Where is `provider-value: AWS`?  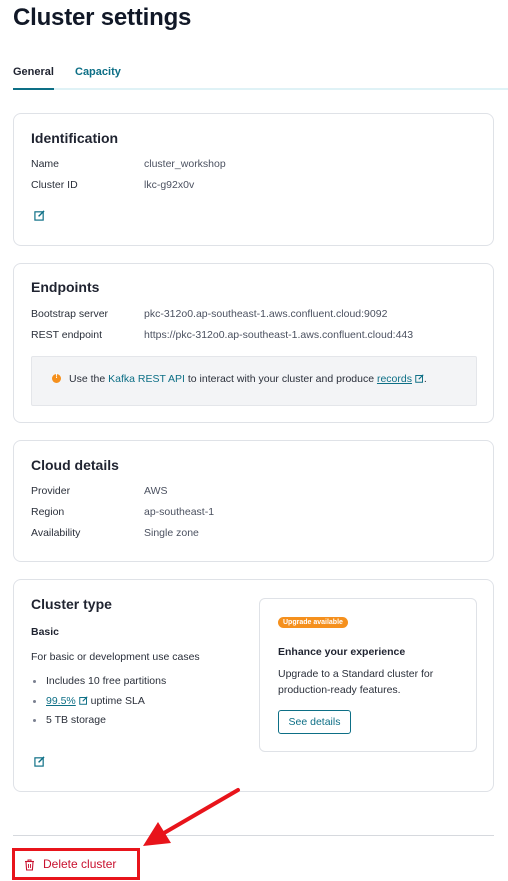 provider-value: AWS is located at coordinates (156, 491).